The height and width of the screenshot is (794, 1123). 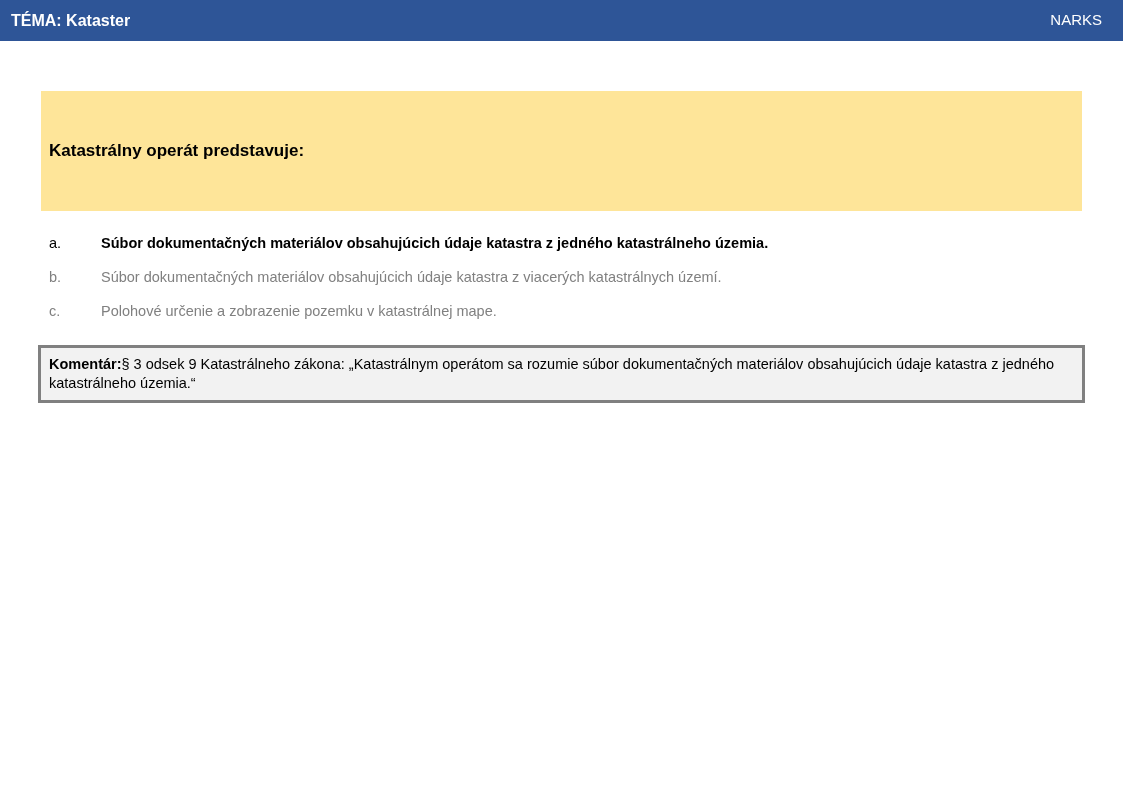 What do you see at coordinates (56, 243) in the screenshot?
I see `answer-letter: a.` at bounding box center [56, 243].